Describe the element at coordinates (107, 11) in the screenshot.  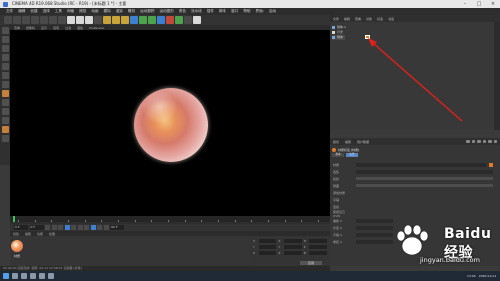
I see `menu-simulate: 模拟` at that location.